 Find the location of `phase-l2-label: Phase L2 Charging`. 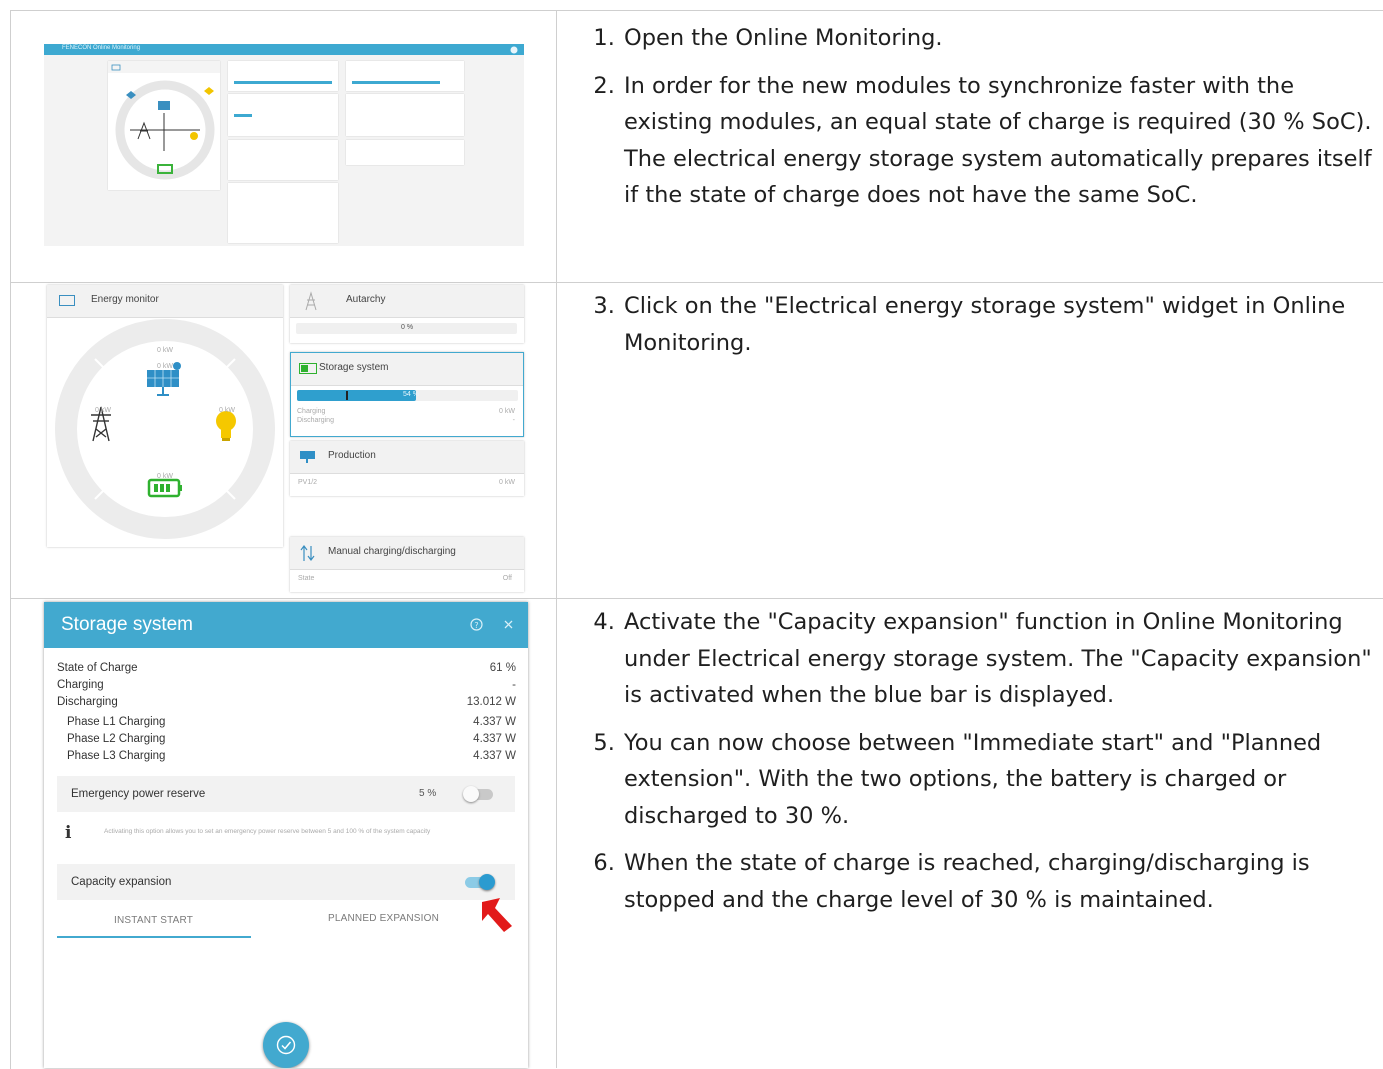

phase-l2-label: Phase L2 Charging is located at coordinates (116, 739).